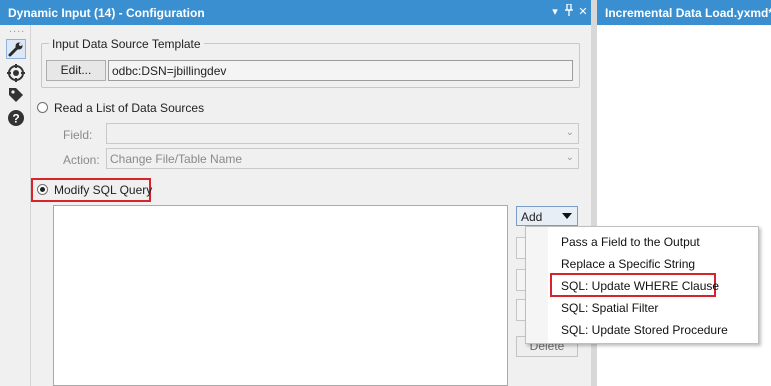  Describe the element at coordinates (630, 242) in the screenshot. I see `menu-item-pass-field: Pass a Field to the Output` at that location.